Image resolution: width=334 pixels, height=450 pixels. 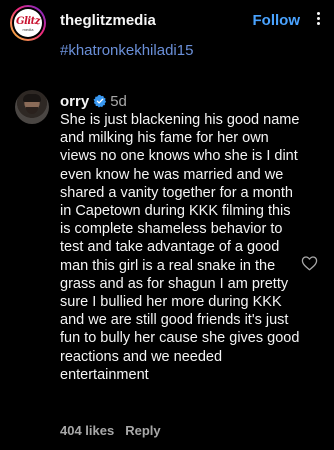 I want to click on comment-meta: orry 5d, so click(x=93, y=102).